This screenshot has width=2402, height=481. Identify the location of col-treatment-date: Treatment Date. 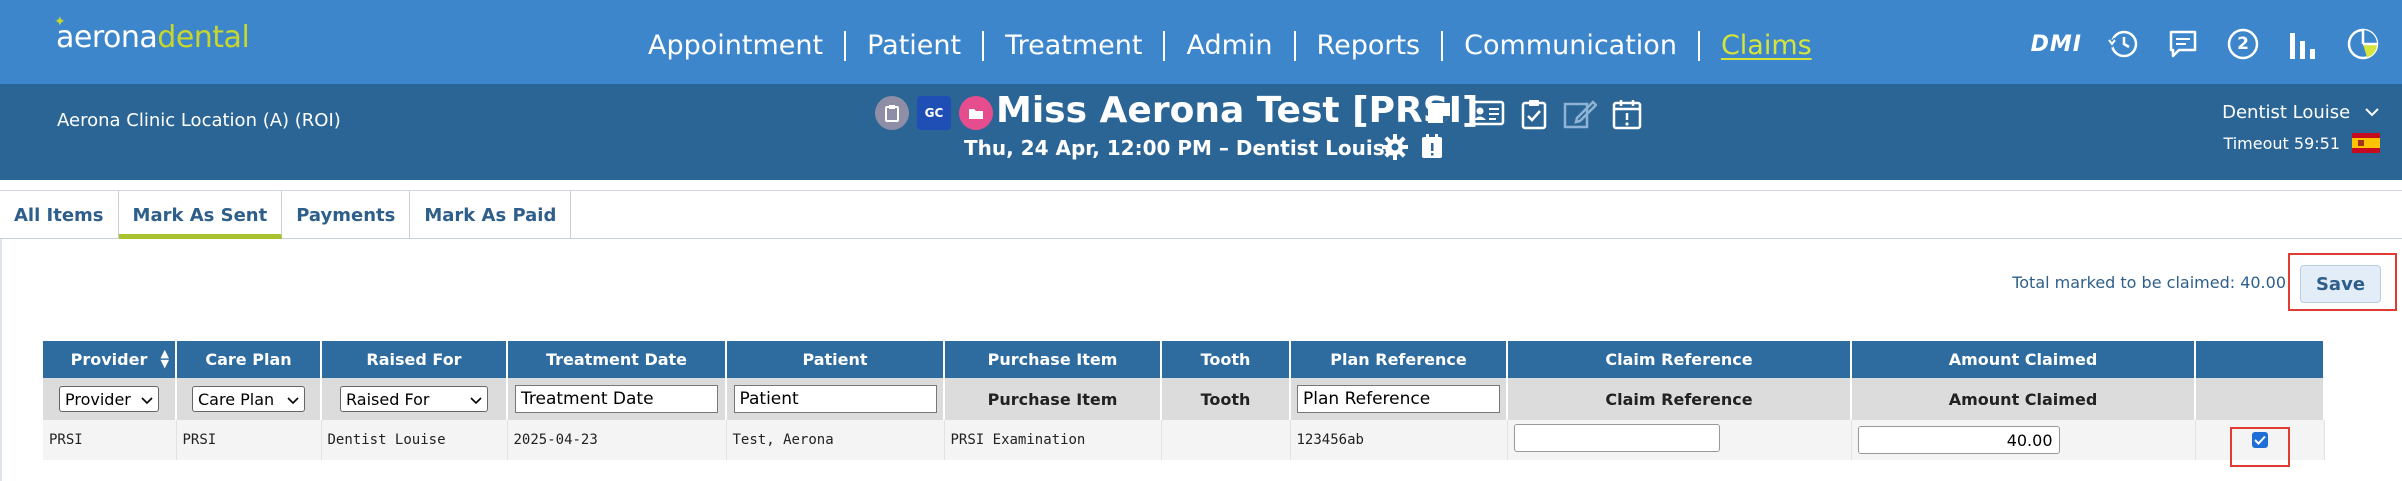
(617, 359).